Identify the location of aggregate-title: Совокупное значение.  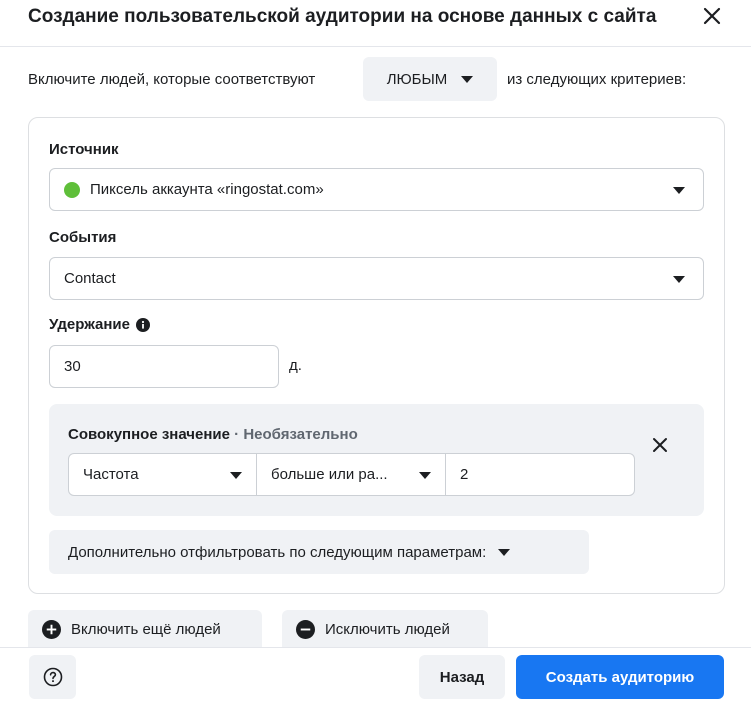
(149, 434).